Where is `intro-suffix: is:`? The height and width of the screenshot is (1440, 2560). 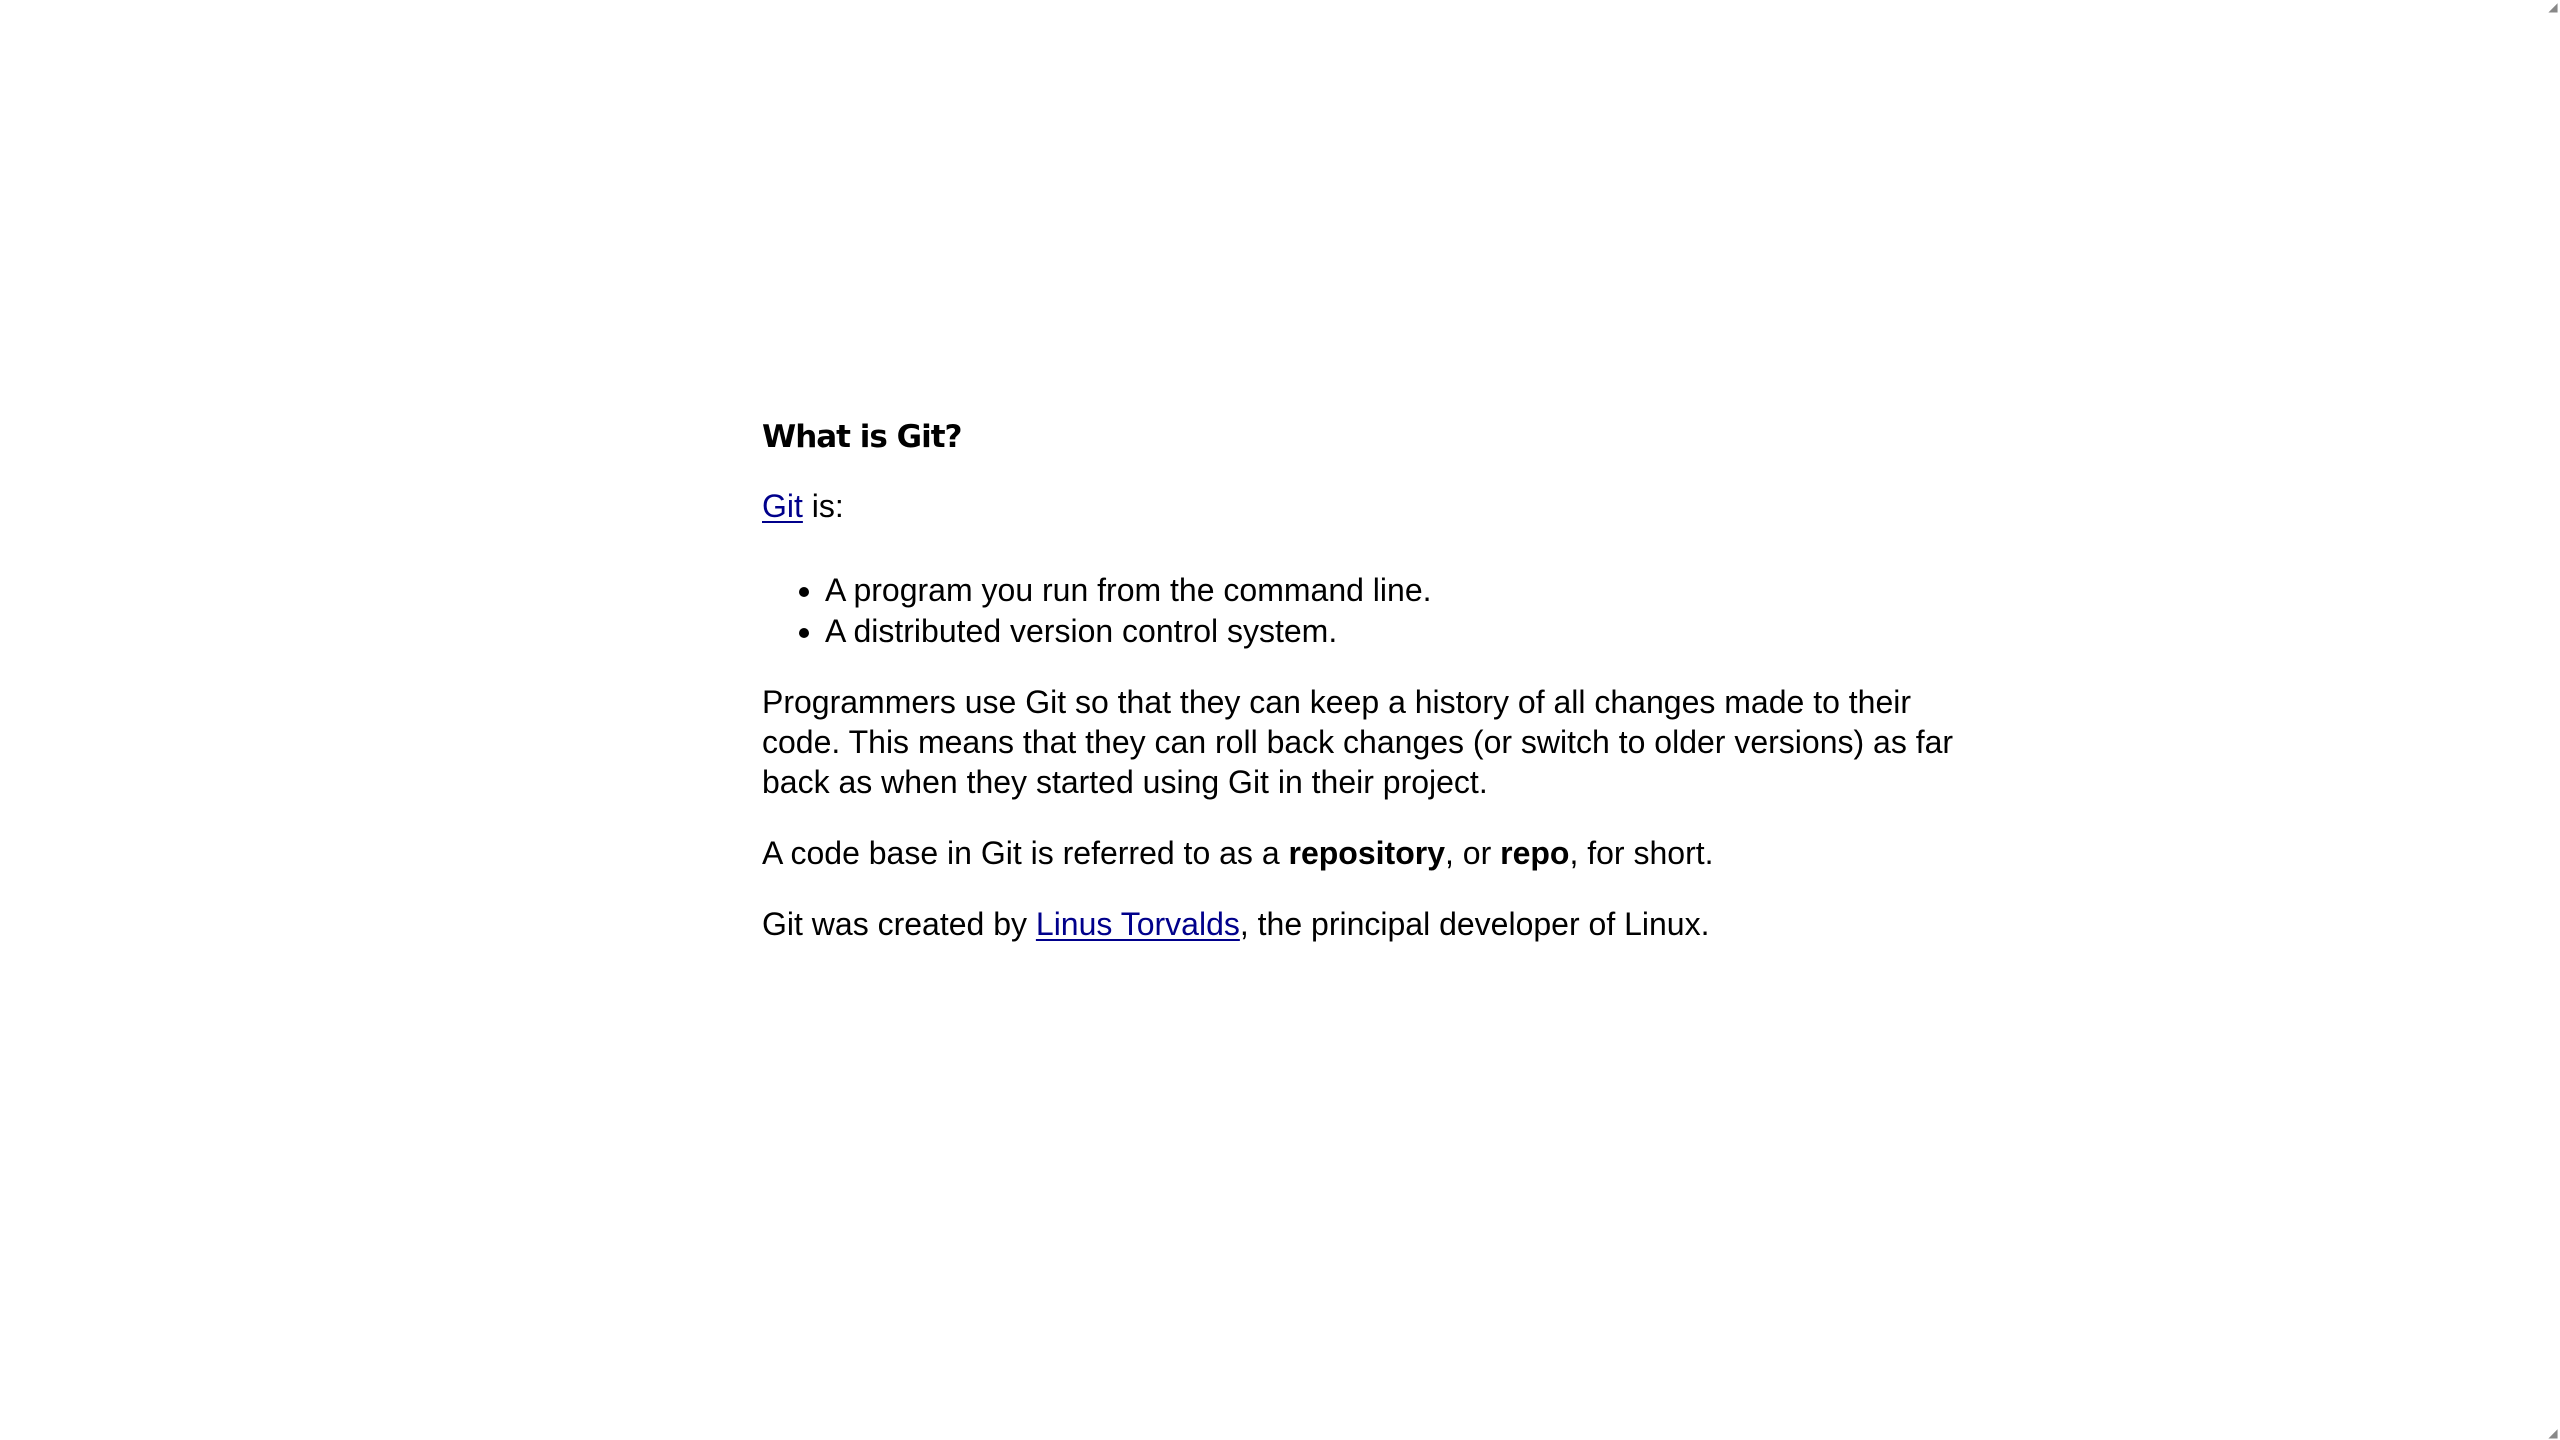 intro-suffix: is: is located at coordinates (823, 506).